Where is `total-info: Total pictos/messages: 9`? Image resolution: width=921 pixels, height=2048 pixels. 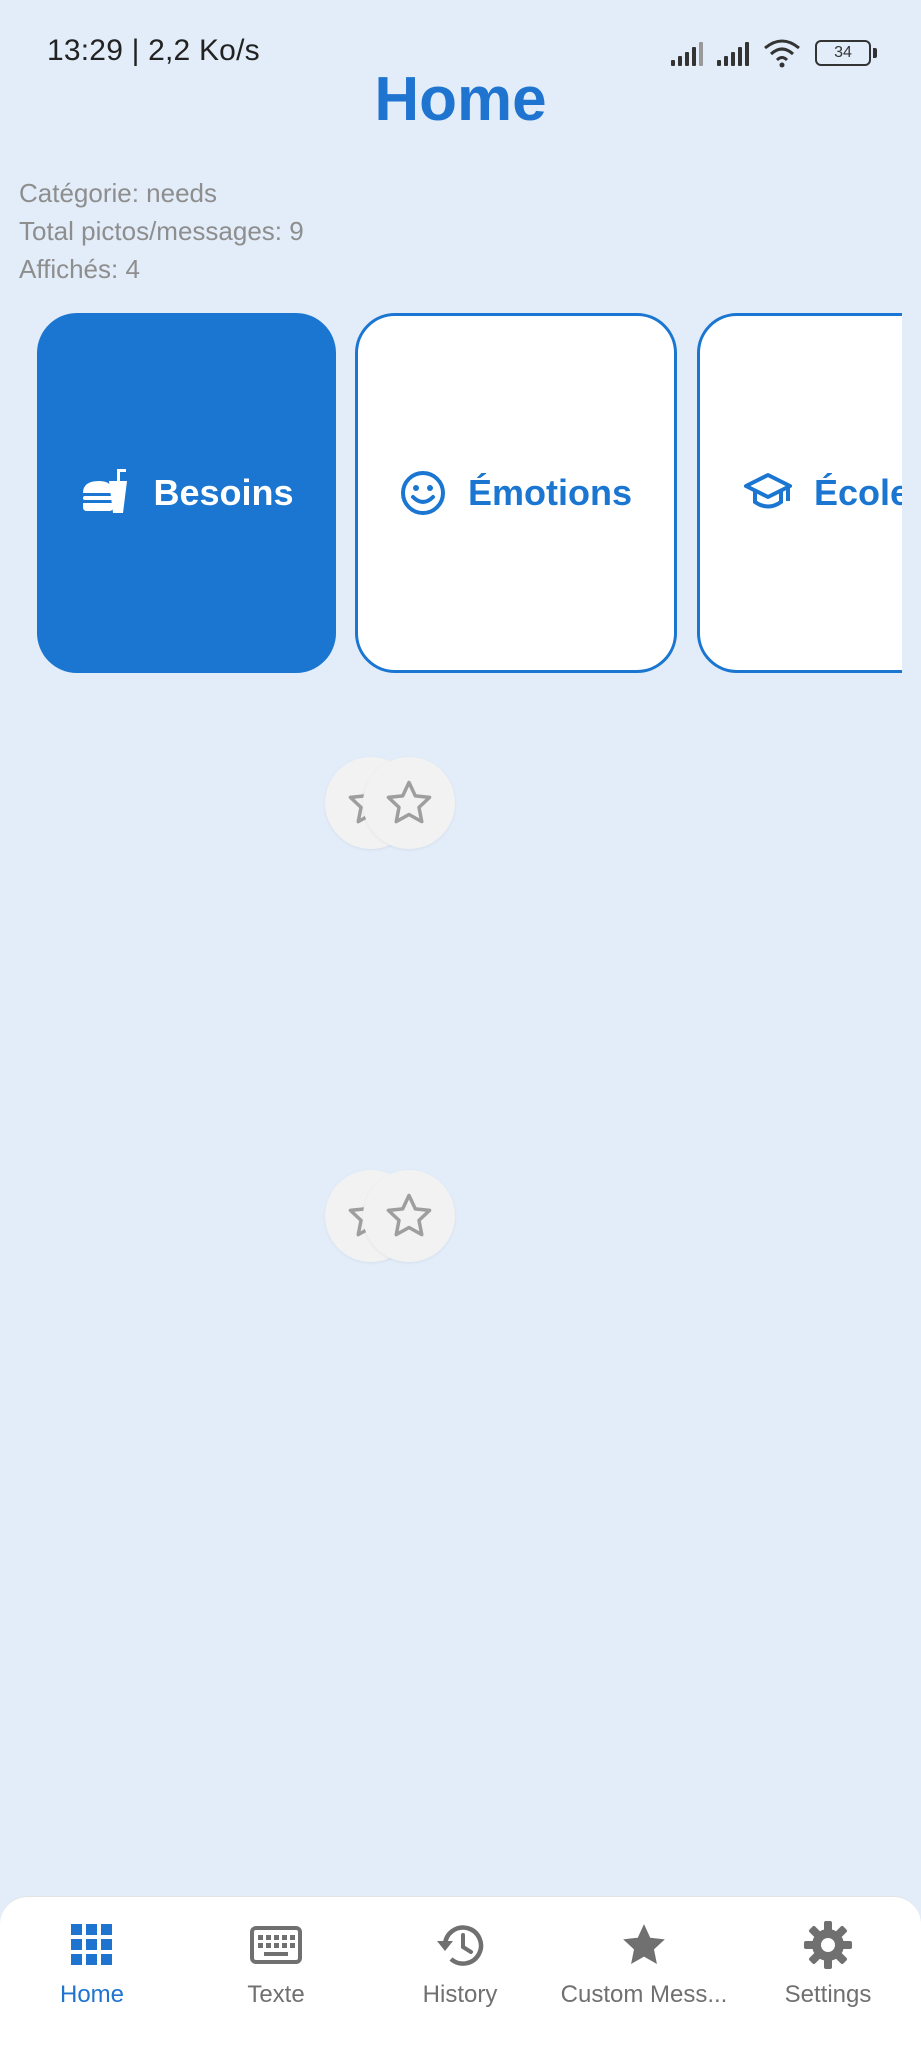
total-info: Total pictos/messages: 9 is located at coordinates (161, 231).